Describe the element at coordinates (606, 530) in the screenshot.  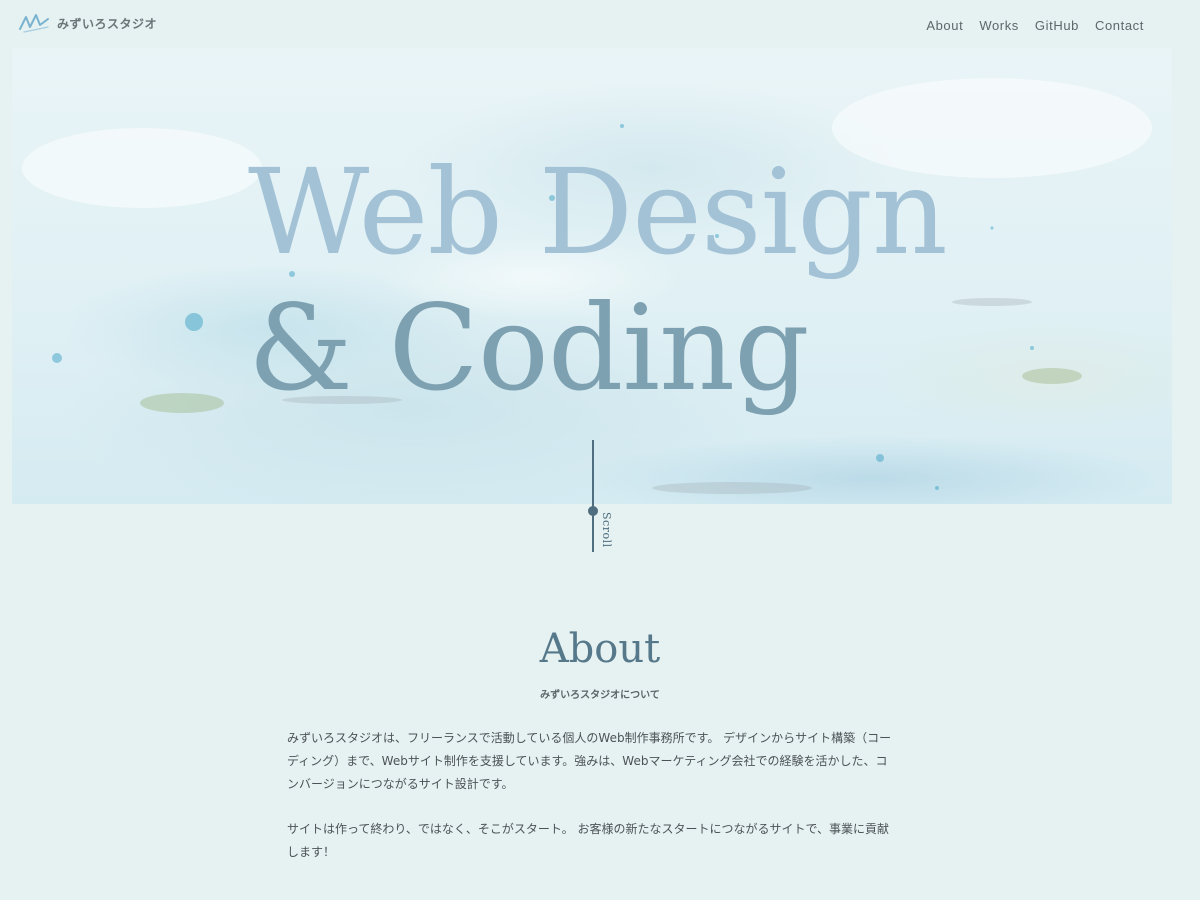
I see `scroll-label: Scroll` at that location.